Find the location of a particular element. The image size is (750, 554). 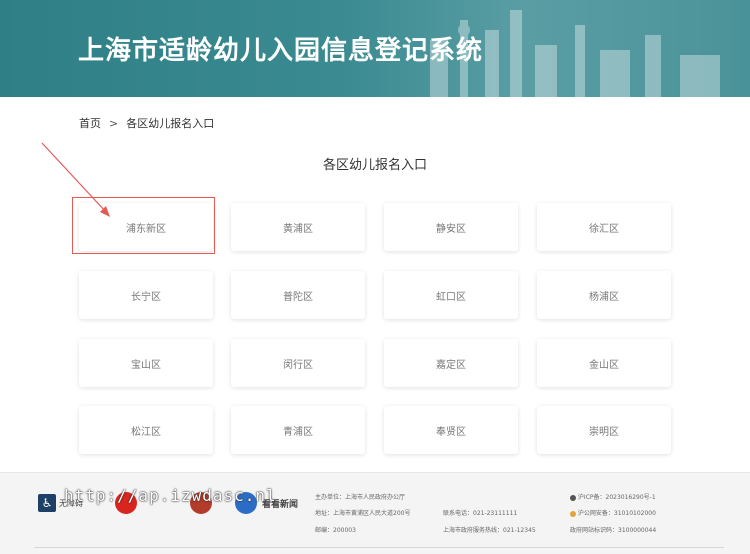

district-card-changning: 长宁区 is located at coordinates (146, 295).